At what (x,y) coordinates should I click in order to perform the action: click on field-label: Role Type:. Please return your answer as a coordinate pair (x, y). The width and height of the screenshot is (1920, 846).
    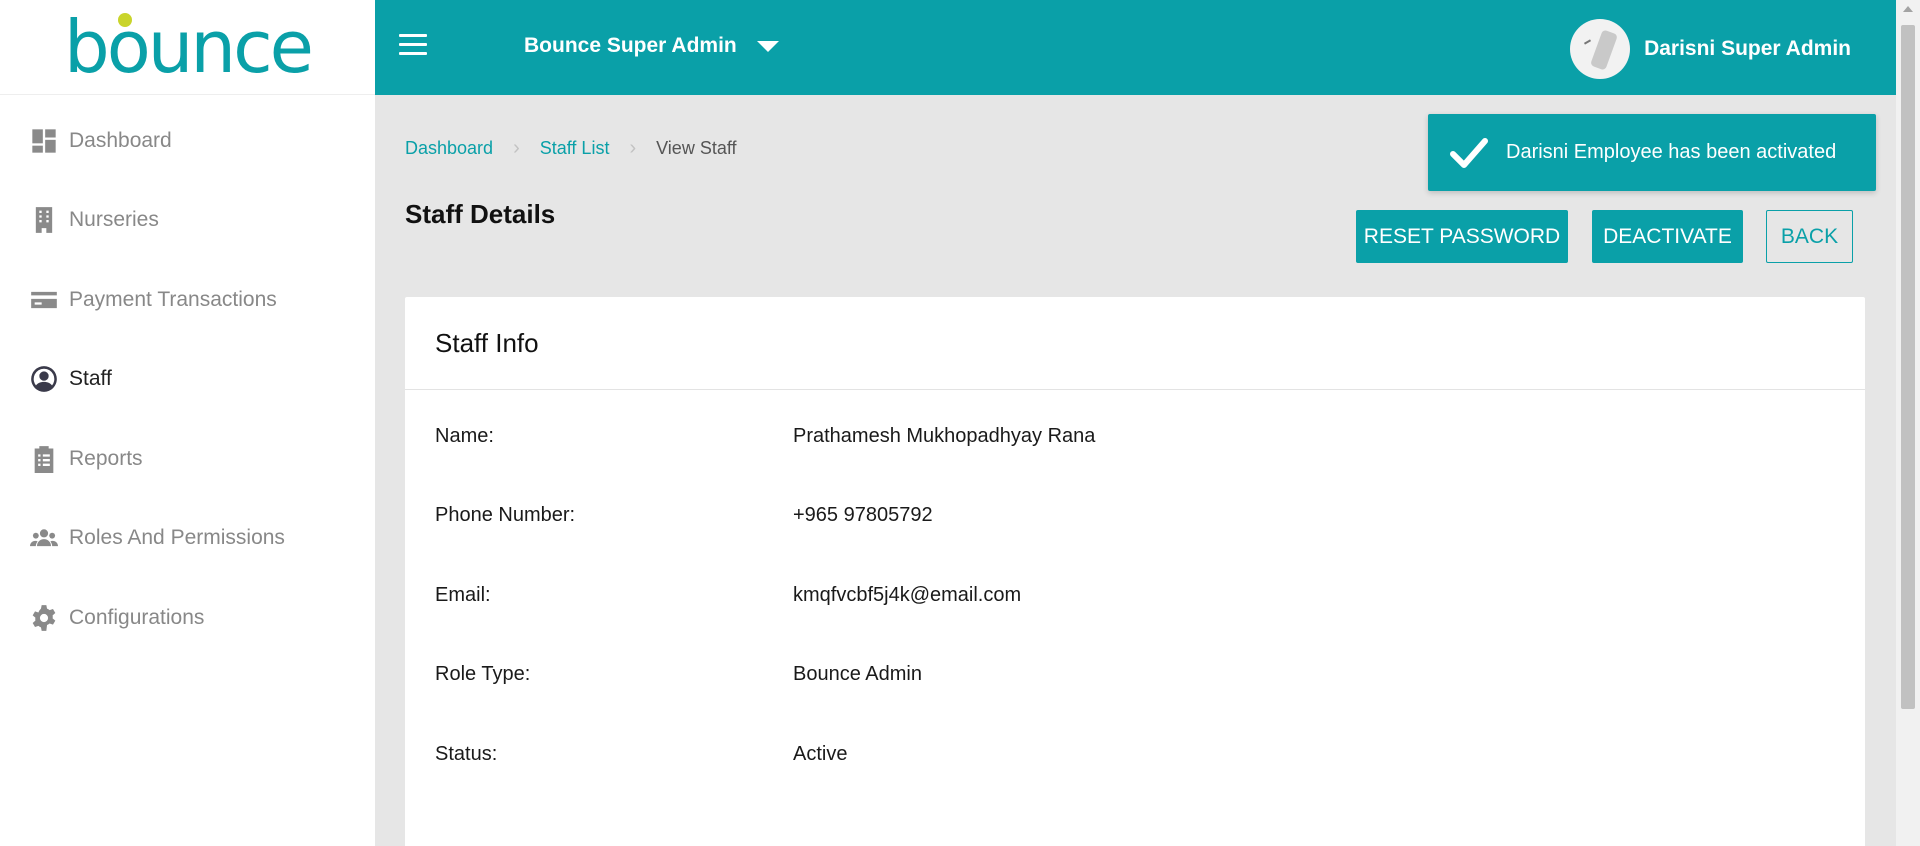
    Looking at the image, I should click on (483, 674).